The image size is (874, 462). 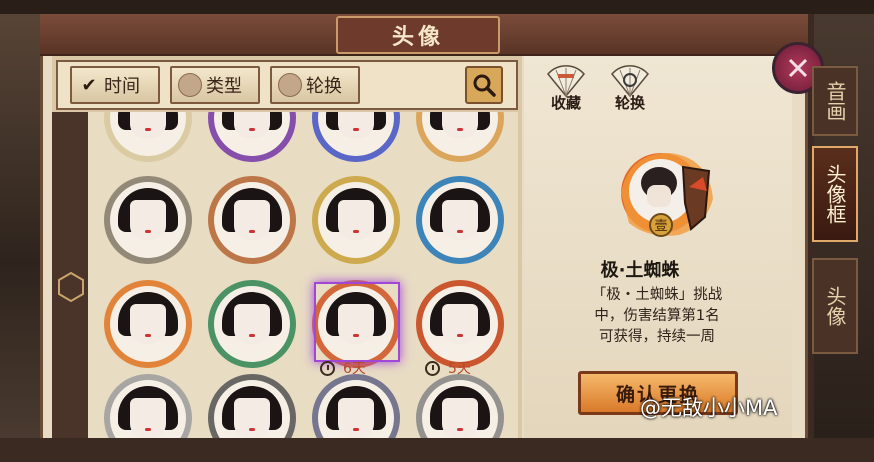 What do you see at coordinates (630, 102) in the screenshot?
I see `rotation-label: 轮换` at bounding box center [630, 102].